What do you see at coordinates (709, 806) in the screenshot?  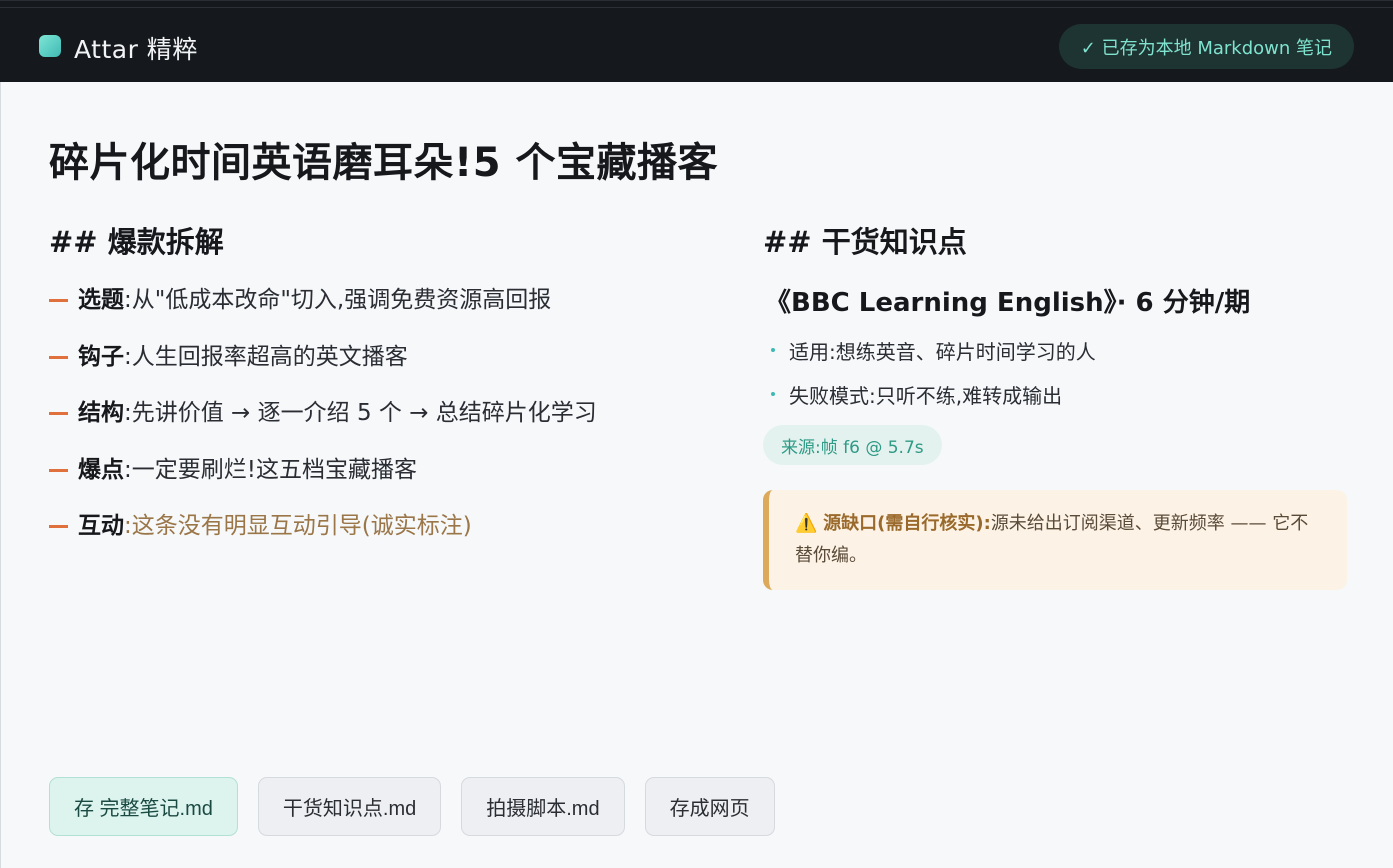 I see `save-webpage-button: 存成网页` at bounding box center [709, 806].